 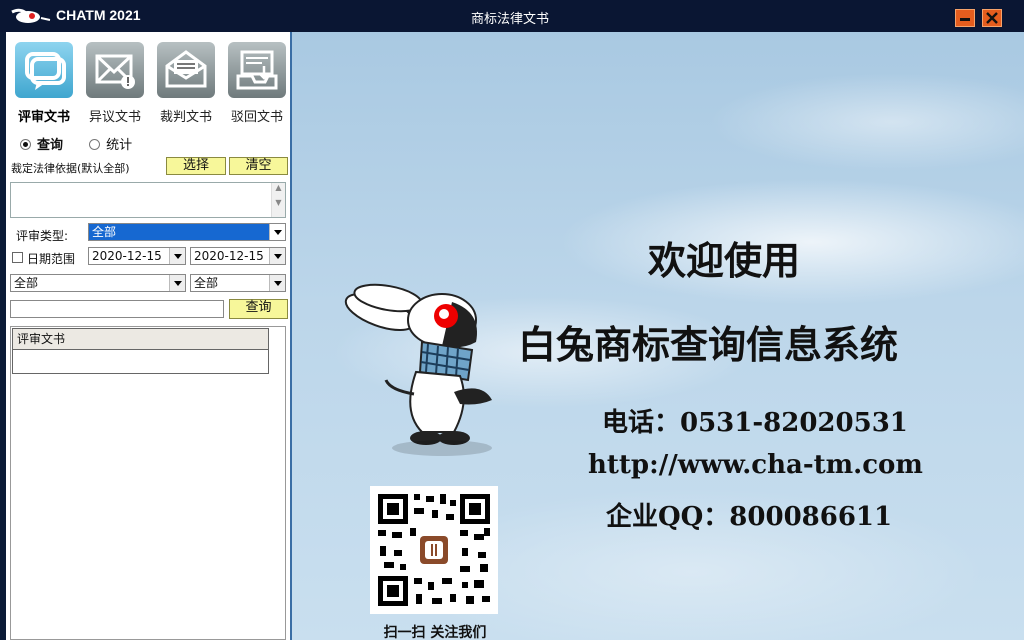 I want to click on download-tray-icon, so click(x=257, y=70).